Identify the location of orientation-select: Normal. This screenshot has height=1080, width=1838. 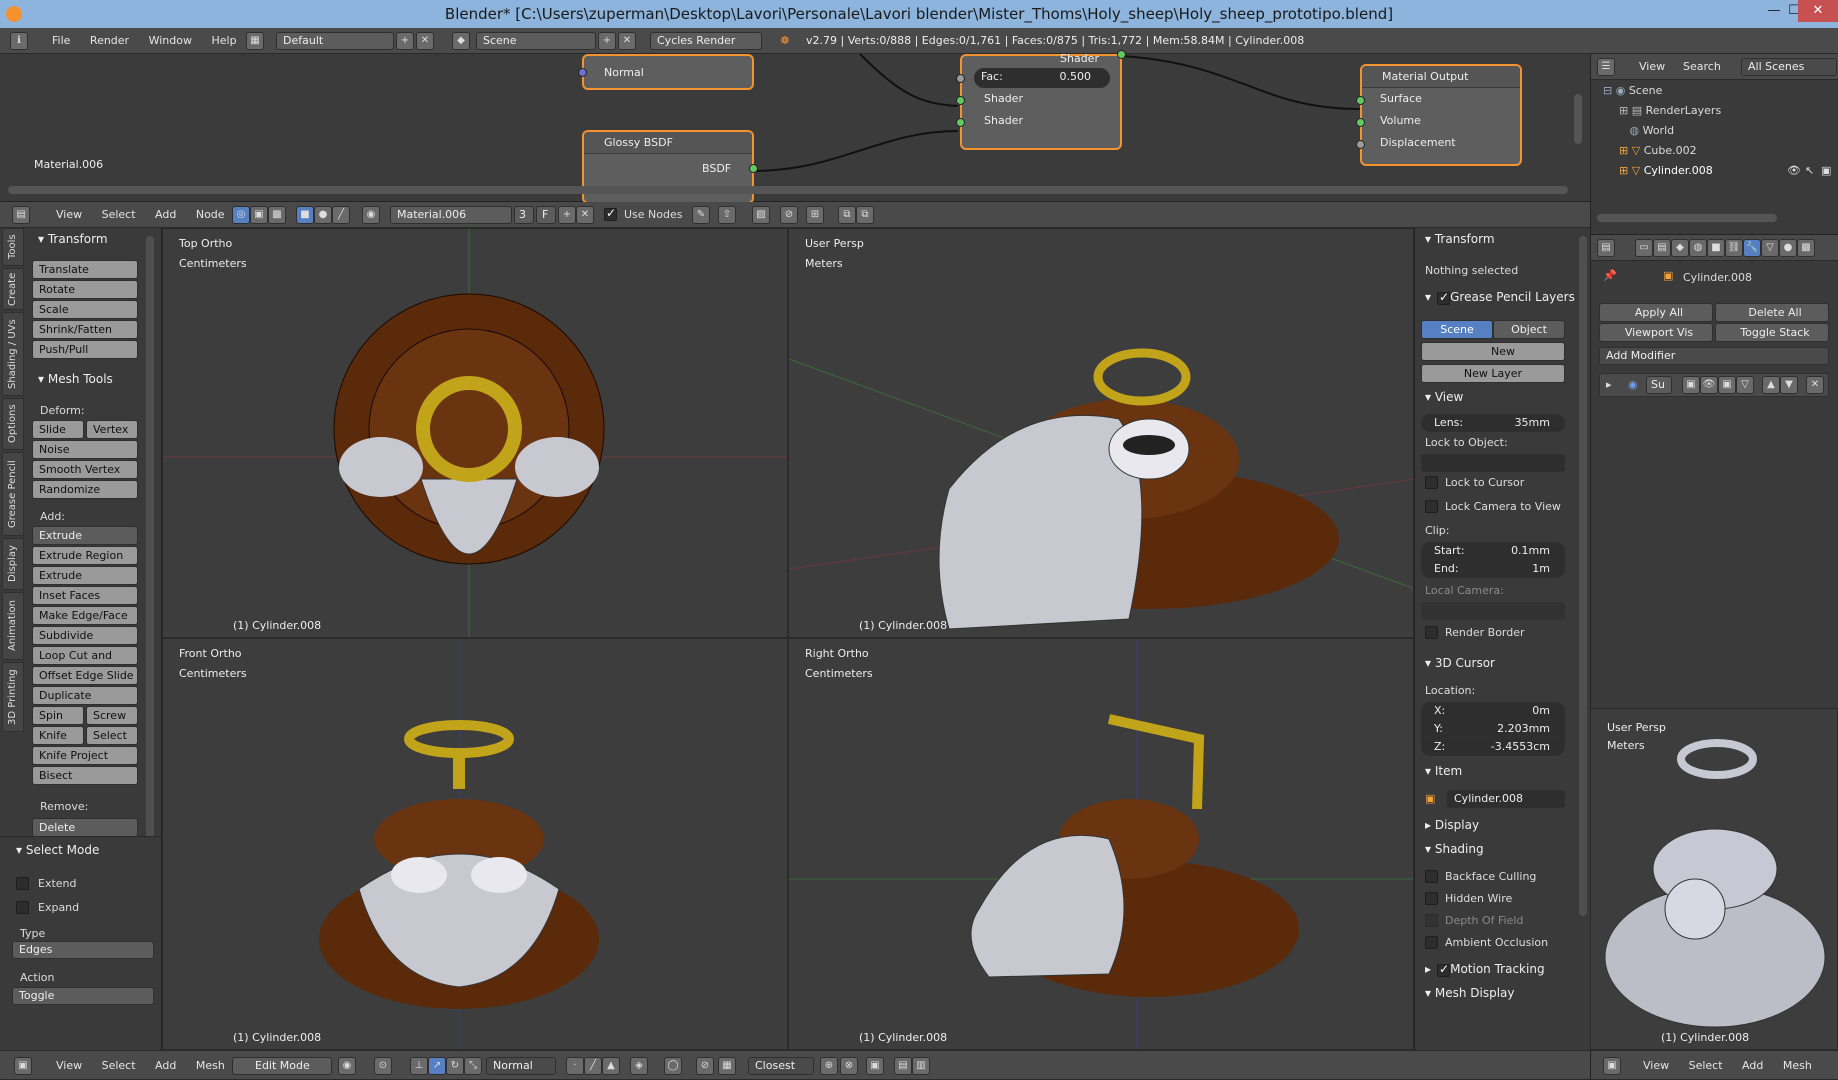
(521, 1066).